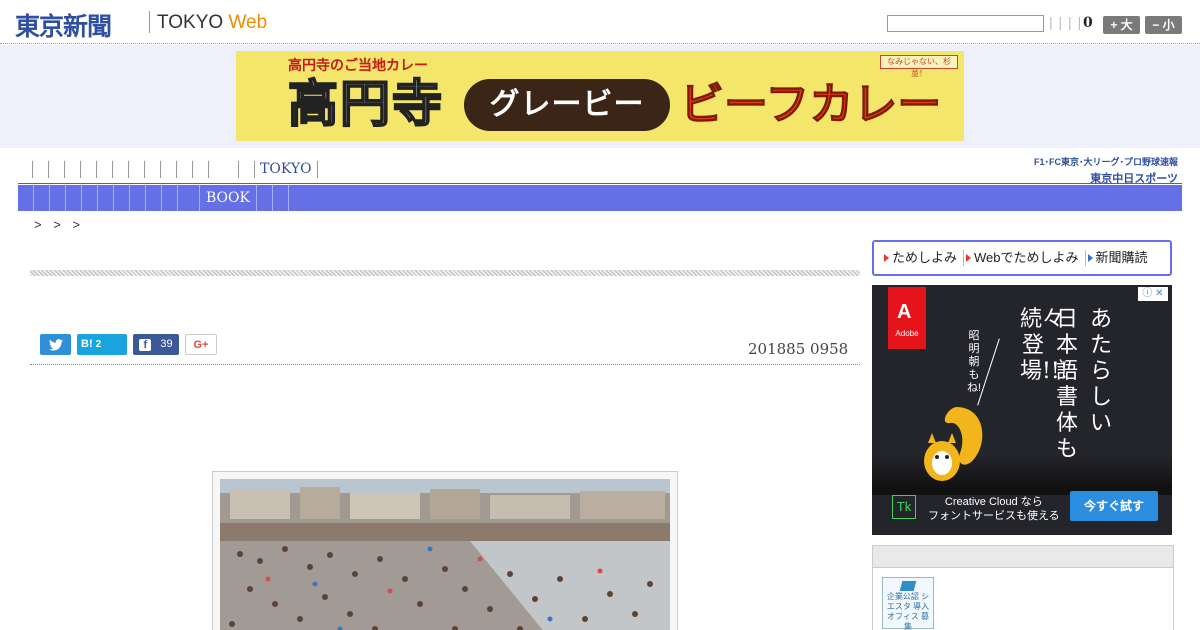 The width and height of the screenshot is (1200, 630). Describe the element at coordinates (798, 349) in the screenshot. I see `publish-date: 201885 0958` at that location.